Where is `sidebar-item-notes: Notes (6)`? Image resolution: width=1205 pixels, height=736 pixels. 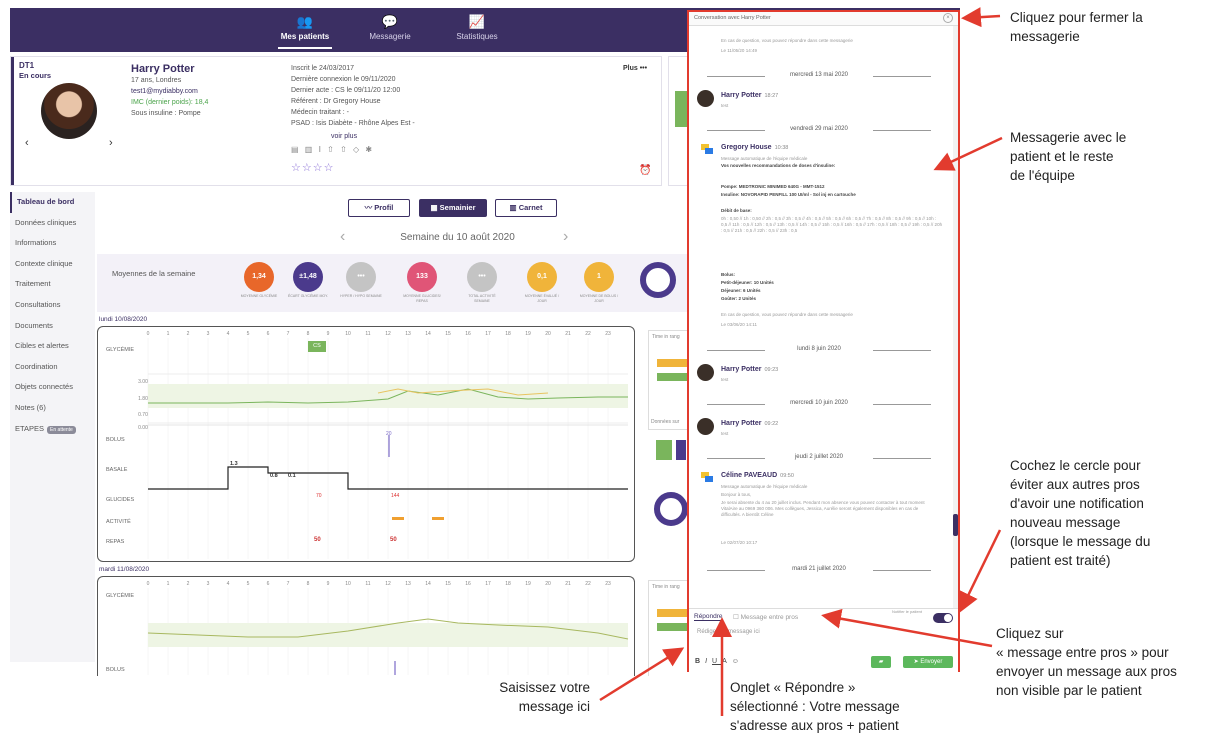
sidebar-item-notes: Notes (6) is located at coordinates (52, 408).